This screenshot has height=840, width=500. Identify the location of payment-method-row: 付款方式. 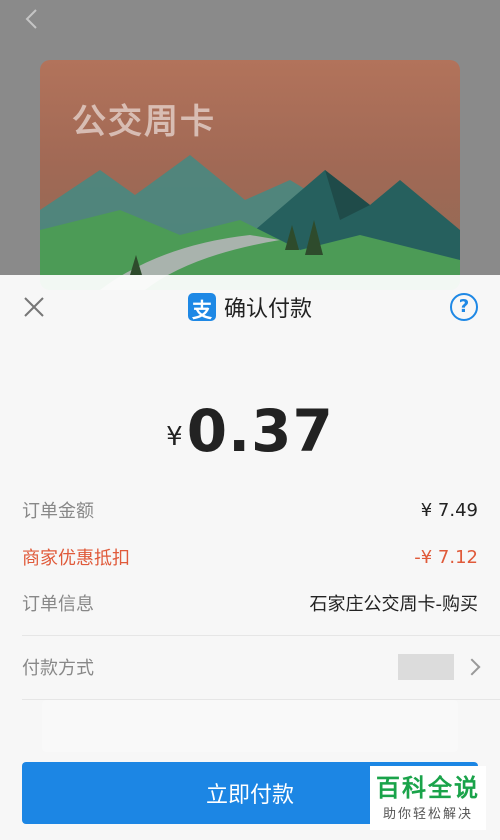
(251, 667).